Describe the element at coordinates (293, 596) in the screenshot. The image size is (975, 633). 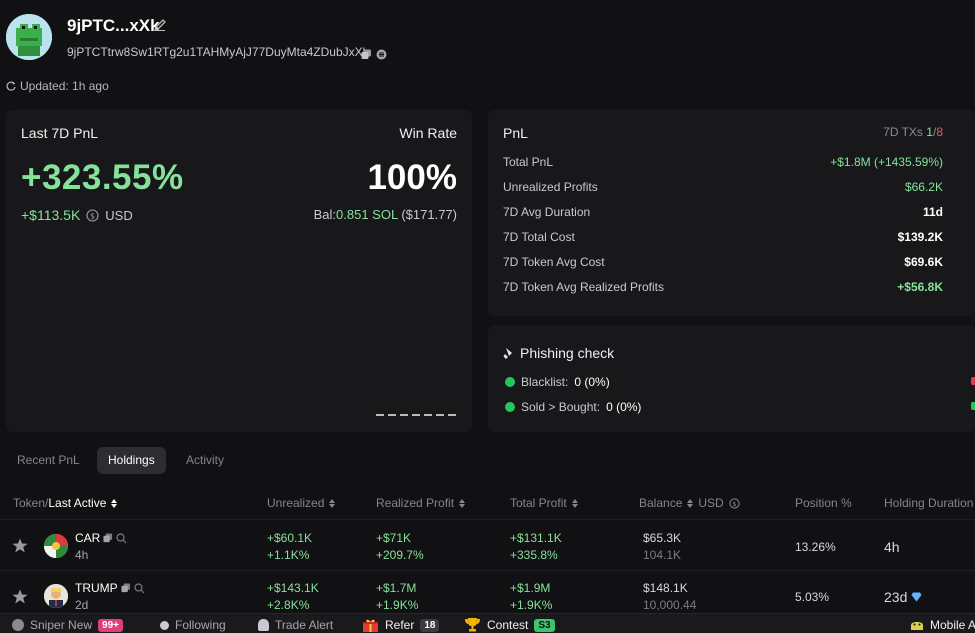
I see `unrealized-cell: +$143.1K +2.8K%` at that location.